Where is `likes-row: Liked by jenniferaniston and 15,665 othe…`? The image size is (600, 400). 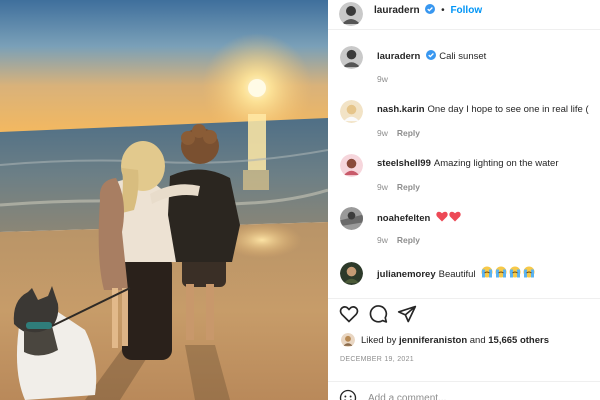
likes-row: Liked by jenniferaniston and 15,665 othe… is located at coordinates (464, 341).